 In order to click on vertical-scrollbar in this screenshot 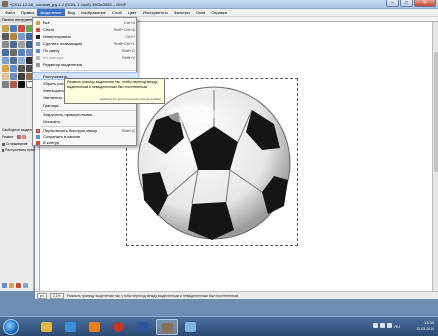, I will do `click(435, 156)`.